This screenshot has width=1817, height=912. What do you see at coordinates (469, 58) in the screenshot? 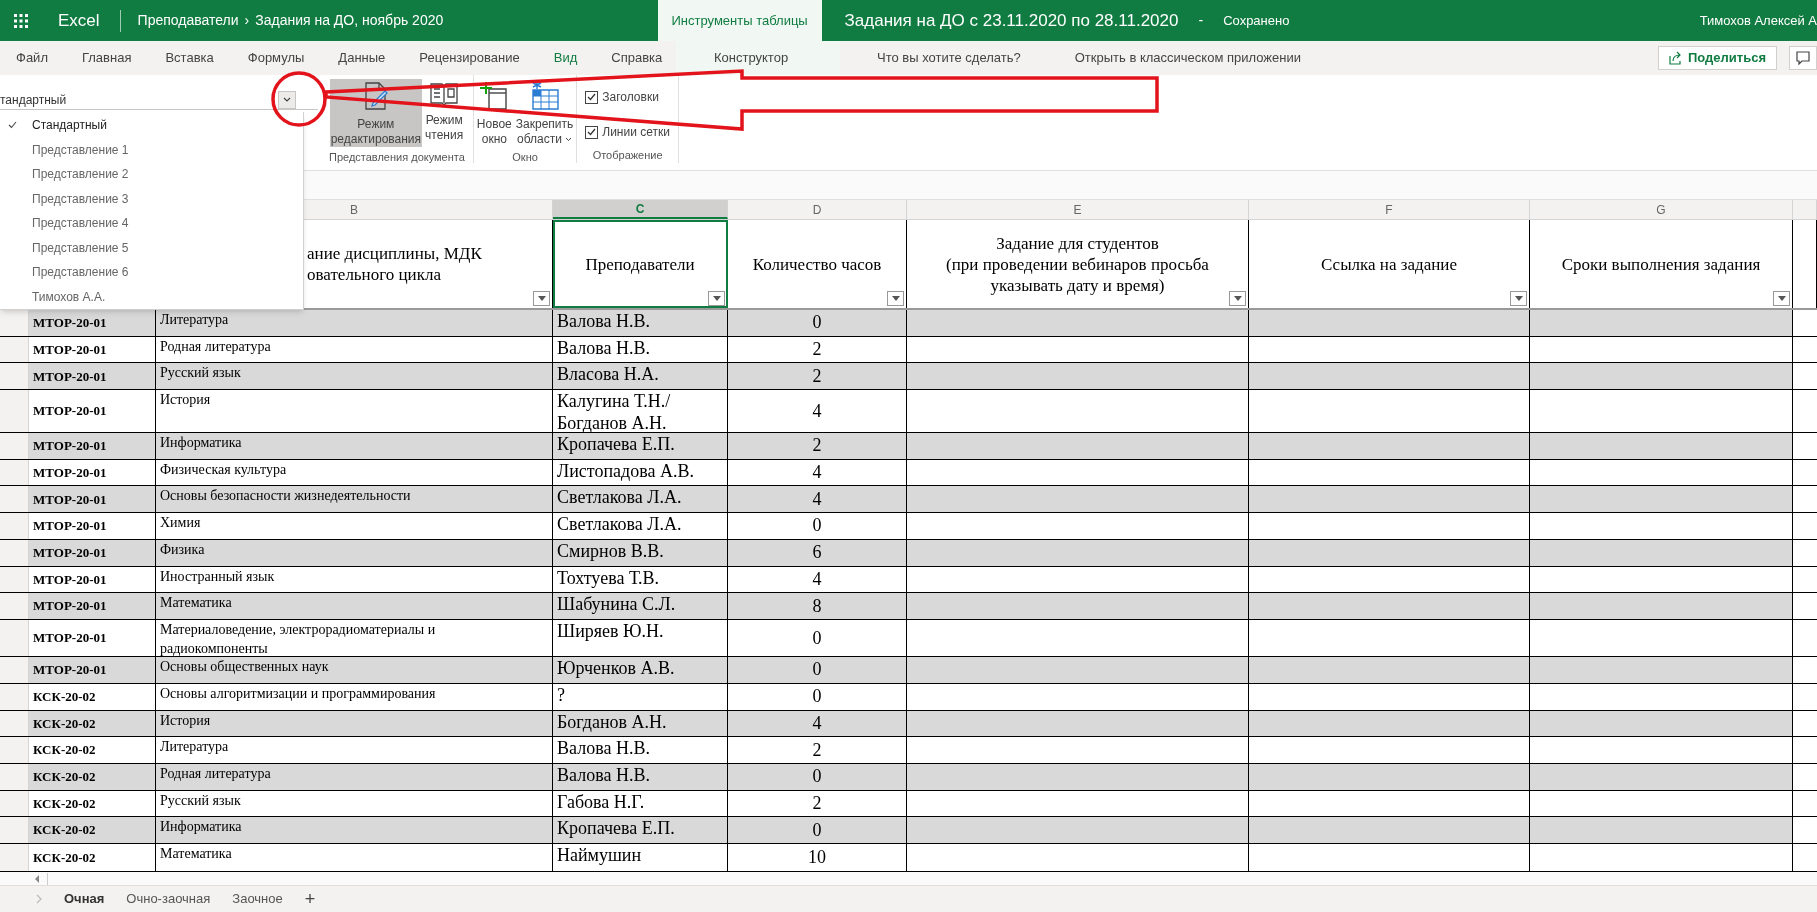
I see `menu-tab: Рецензирование` at bounding box center [469, 58].